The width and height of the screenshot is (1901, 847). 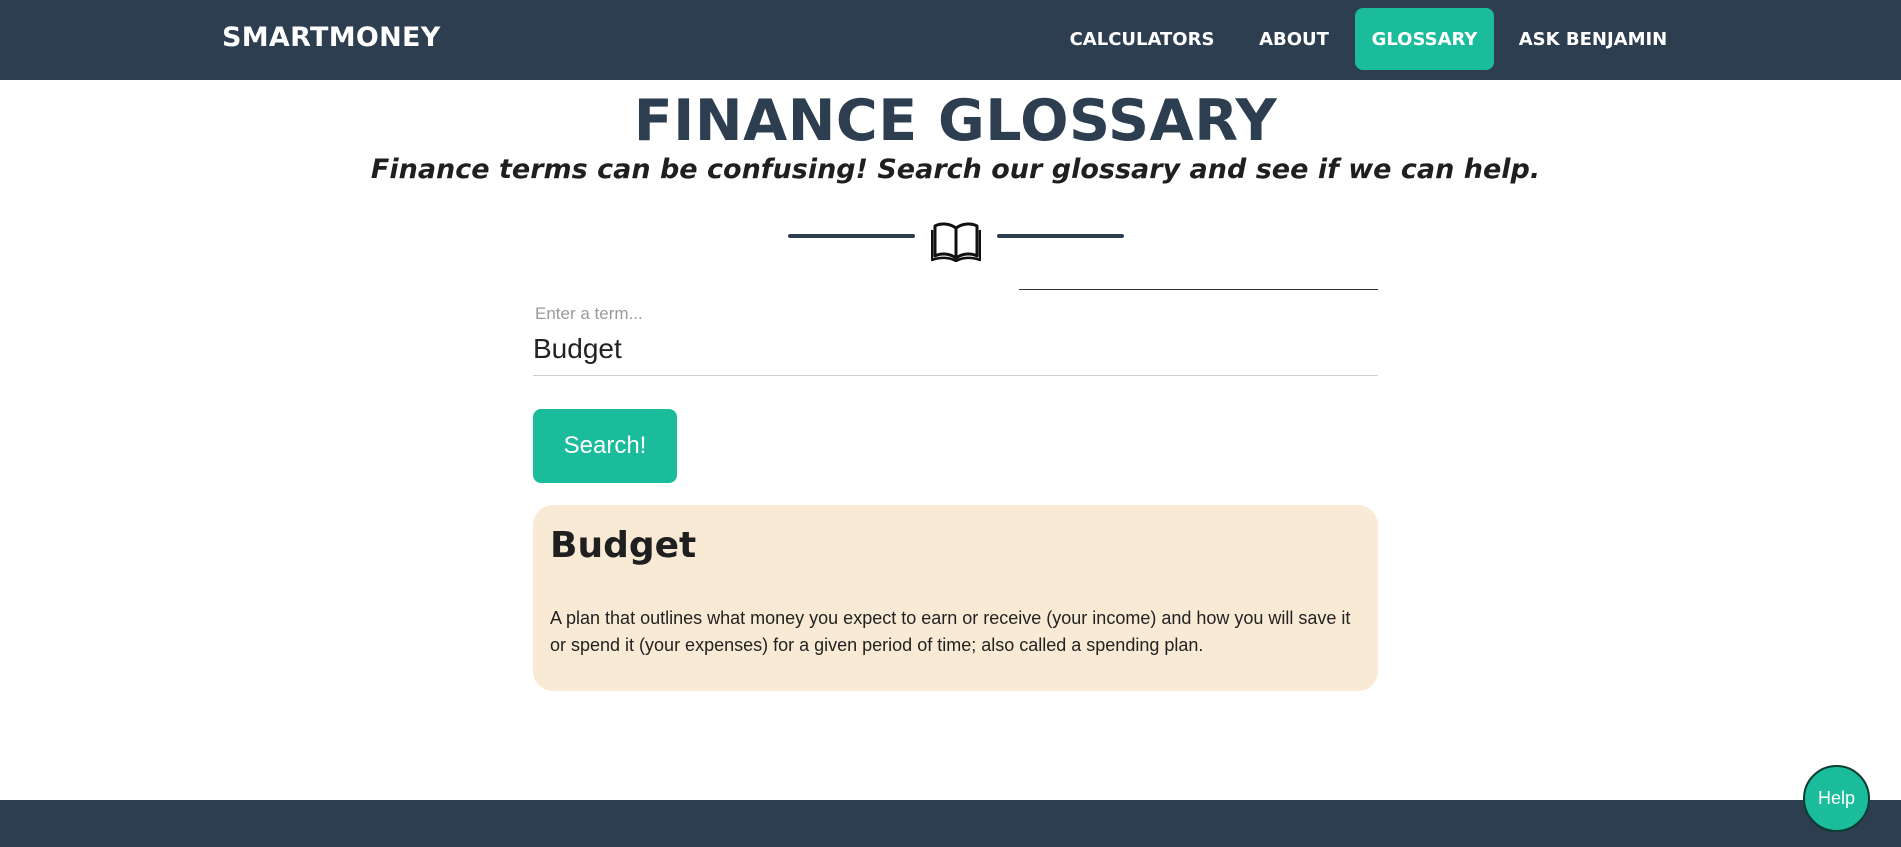 What do you see at coordinates (956, 242) in the screenshot?
I see `open-book-icon` at bounding box center [956, 242].